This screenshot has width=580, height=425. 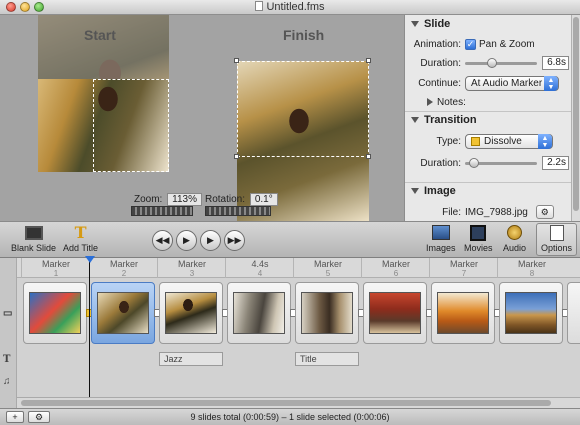 What do you see at coordinates (512, 83) in the screenshot?
I see `continue-popup: At Audio Marker ▲ ▼` at bounding box center [512, 83].